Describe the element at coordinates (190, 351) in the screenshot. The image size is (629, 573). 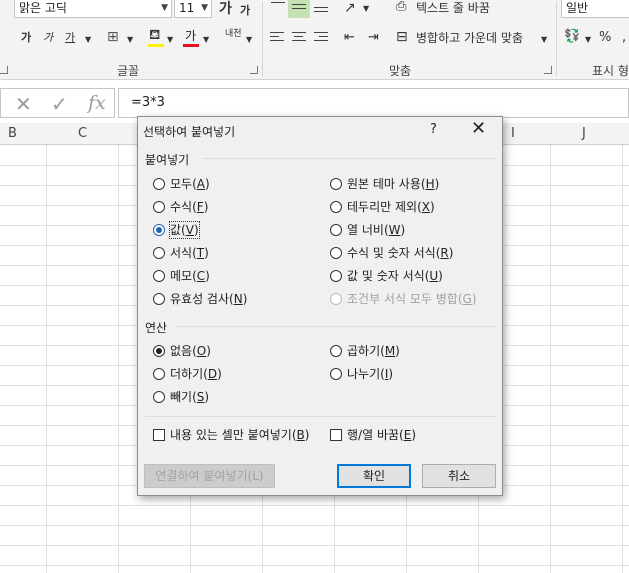
I see `operation-option-label: 없음(O)` at that location.